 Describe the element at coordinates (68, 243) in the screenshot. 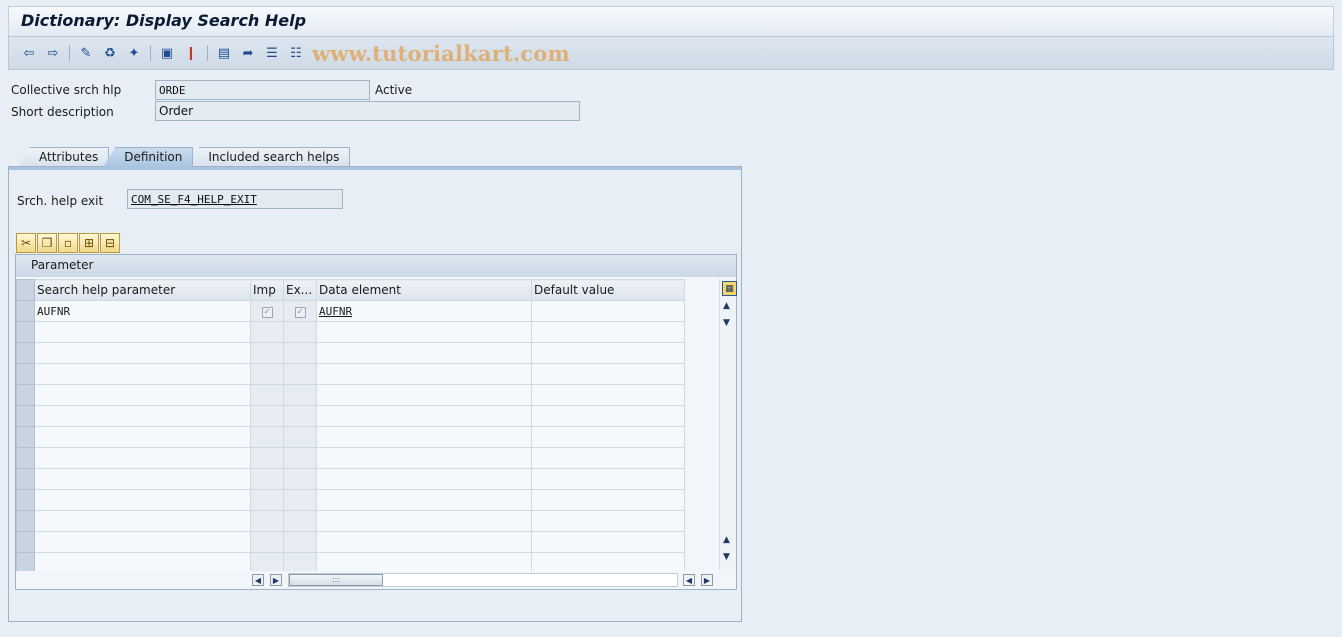

I see `paste-icon: ▫` at that location.